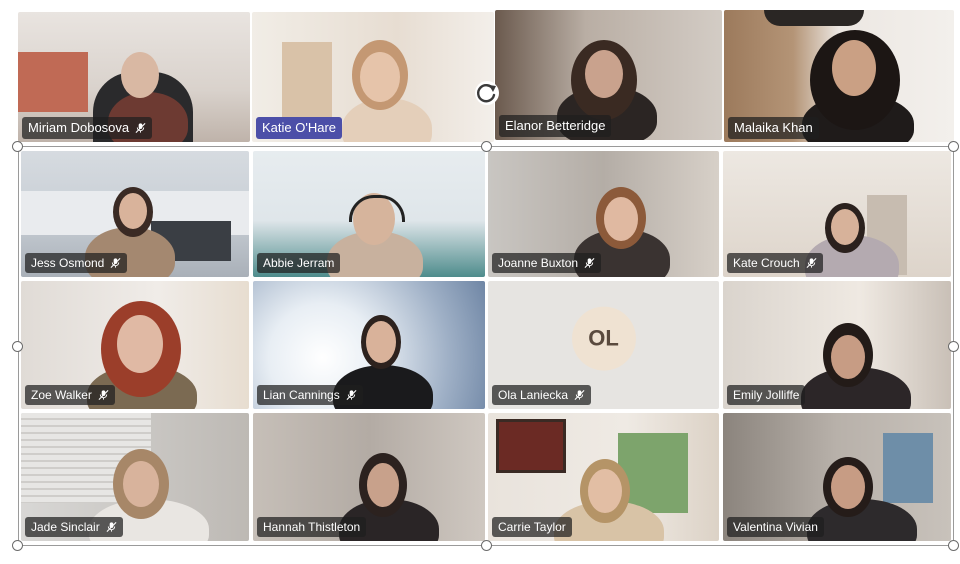 The image size is (960, 564). I want to click on participant-tile: Zoe Walker, so click(135, 345).